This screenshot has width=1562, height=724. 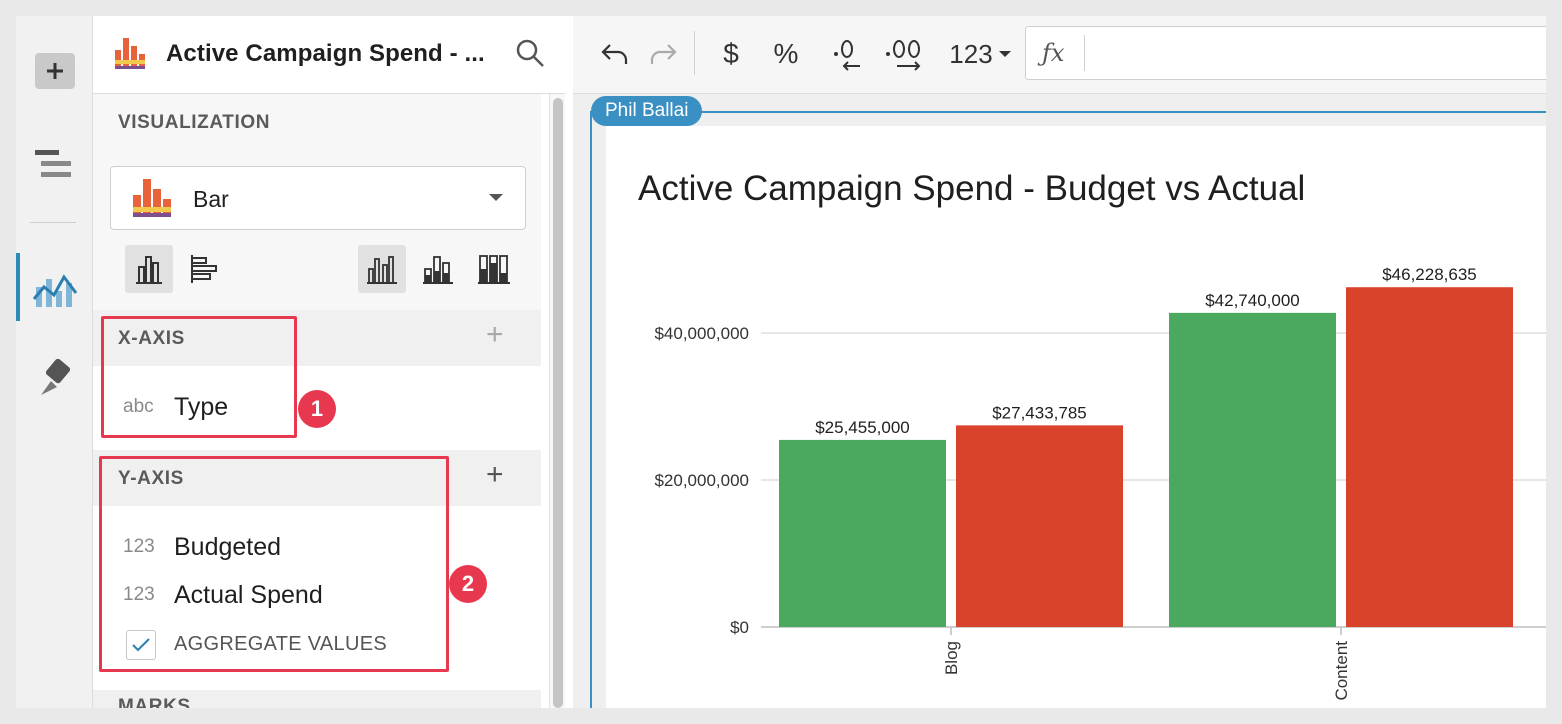 I want to click on rail-divider, so click(x=53, y=222).